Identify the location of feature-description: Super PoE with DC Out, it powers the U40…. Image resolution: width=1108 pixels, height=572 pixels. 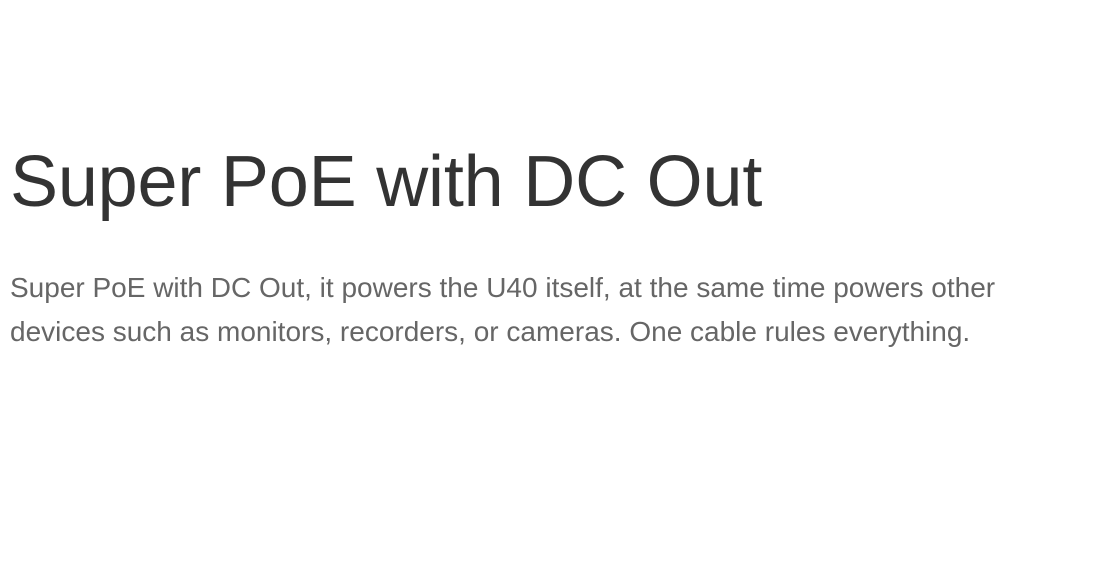
(503, 309).